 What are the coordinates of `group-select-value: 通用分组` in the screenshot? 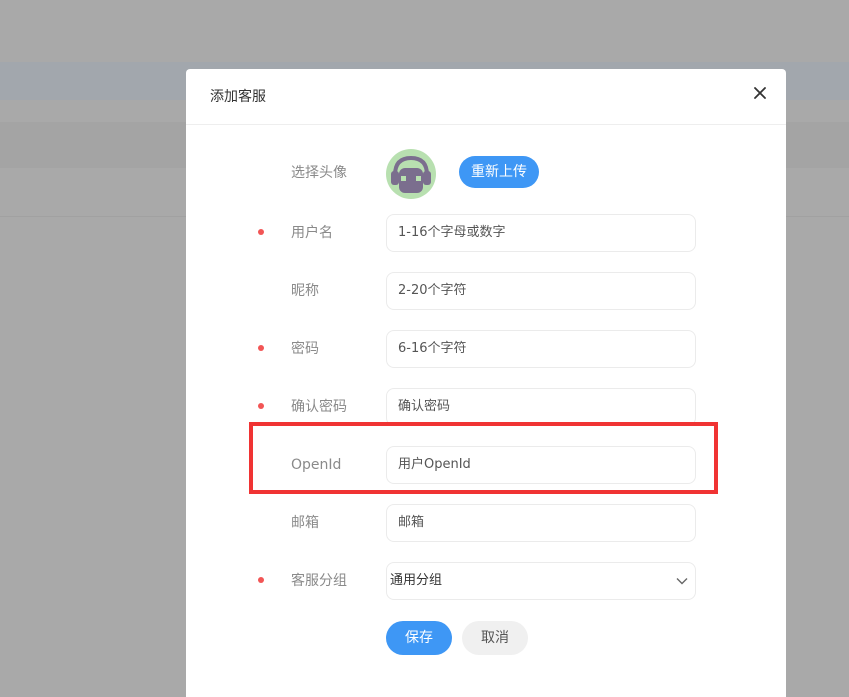 It's located at (416, 580).